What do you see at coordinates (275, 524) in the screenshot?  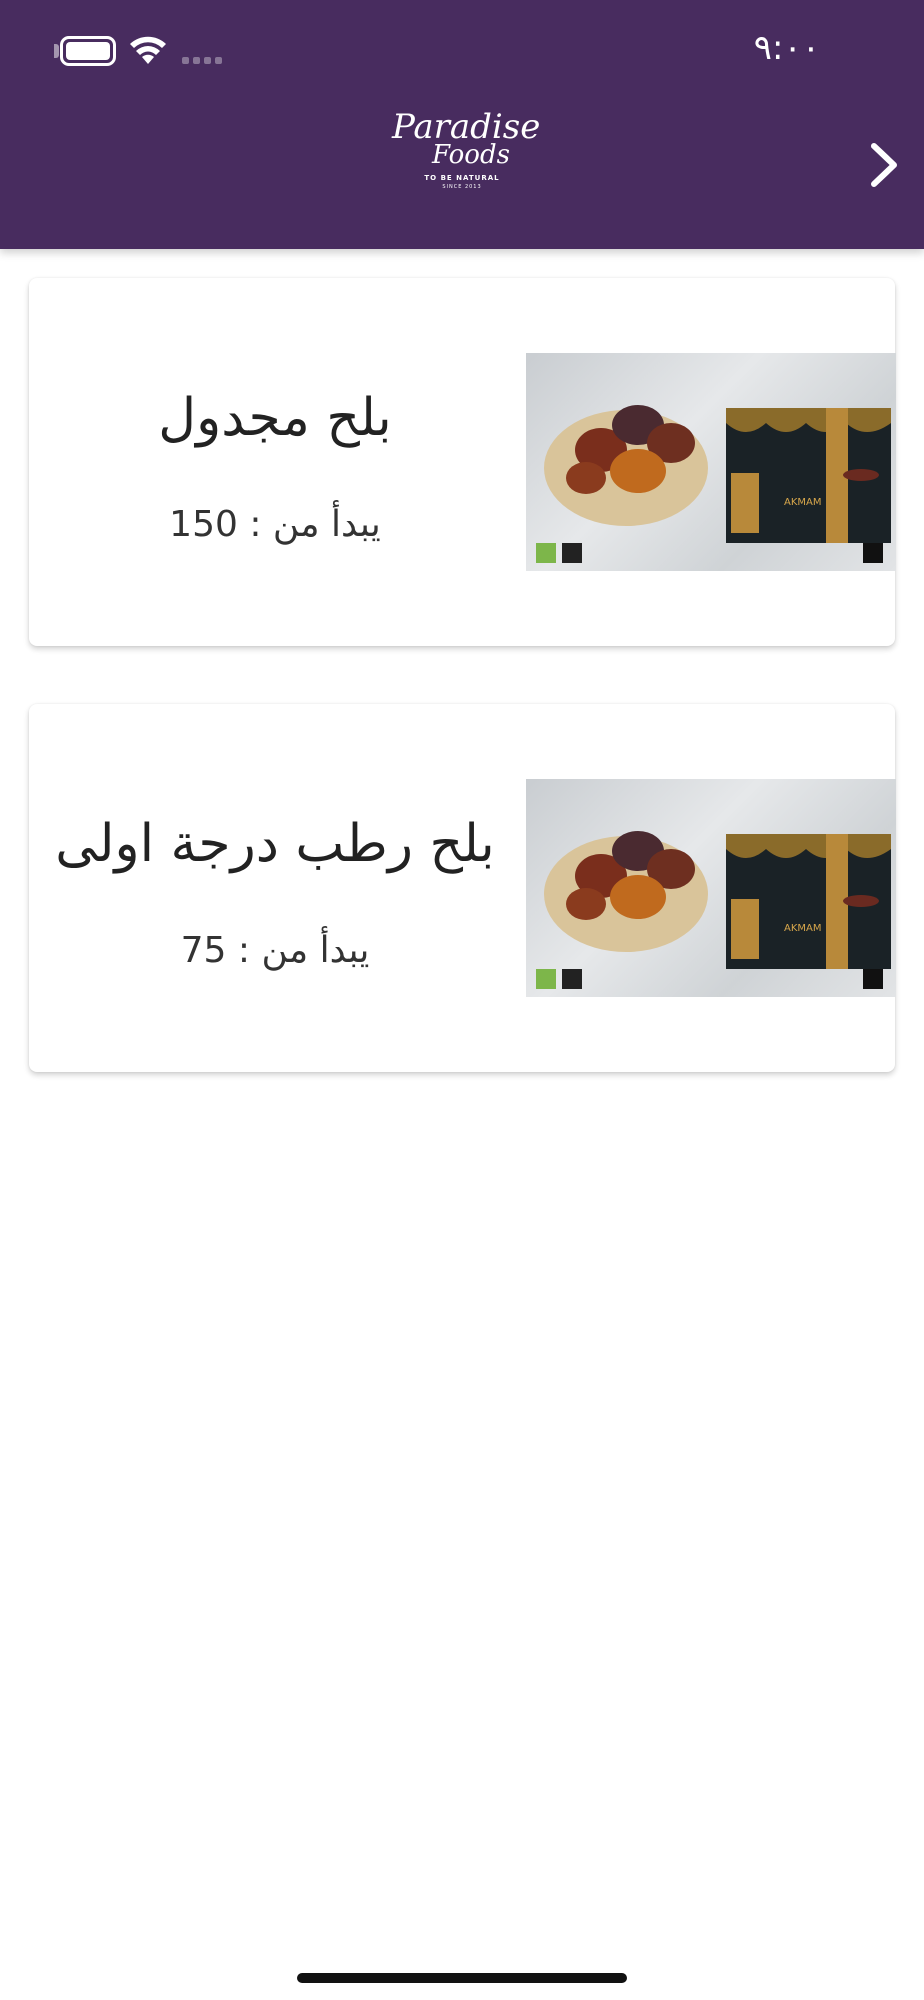 I see `product-price: يبدأ من : 150` at bounding box center [275, 524].